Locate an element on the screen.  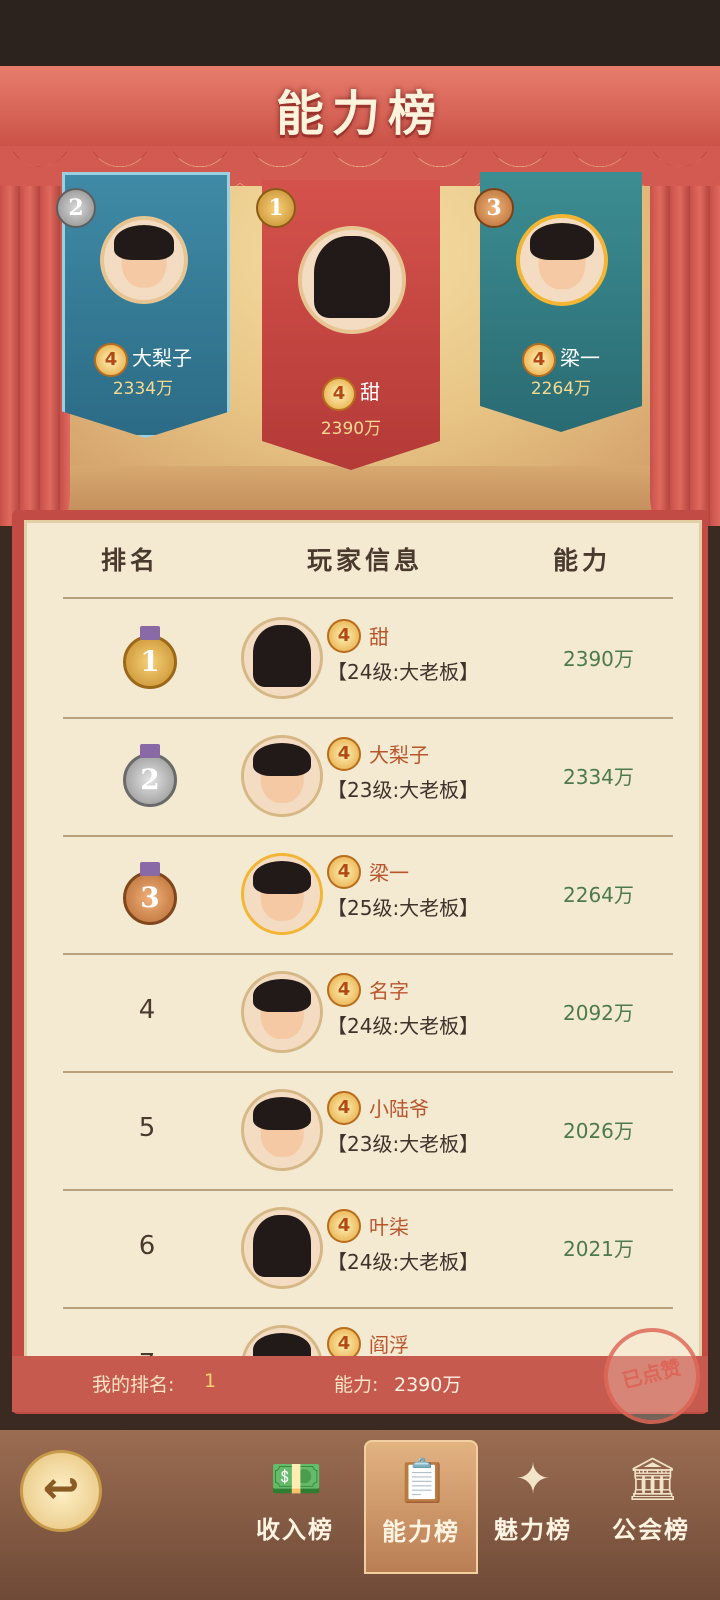
player-name: 甜 is located at coordinates (379, 637).